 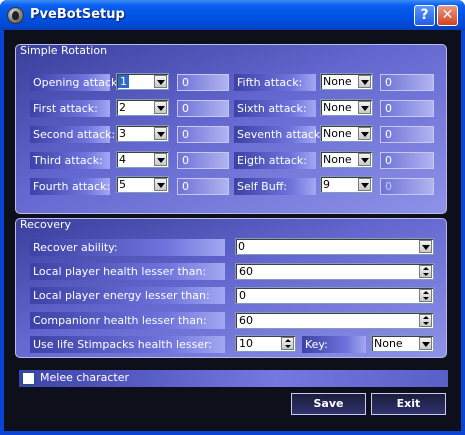 What do you see at coordinates (70, 160) in the screenshot?
I see `third-attack-label: Third attack:` at bounding box center [70, 160].